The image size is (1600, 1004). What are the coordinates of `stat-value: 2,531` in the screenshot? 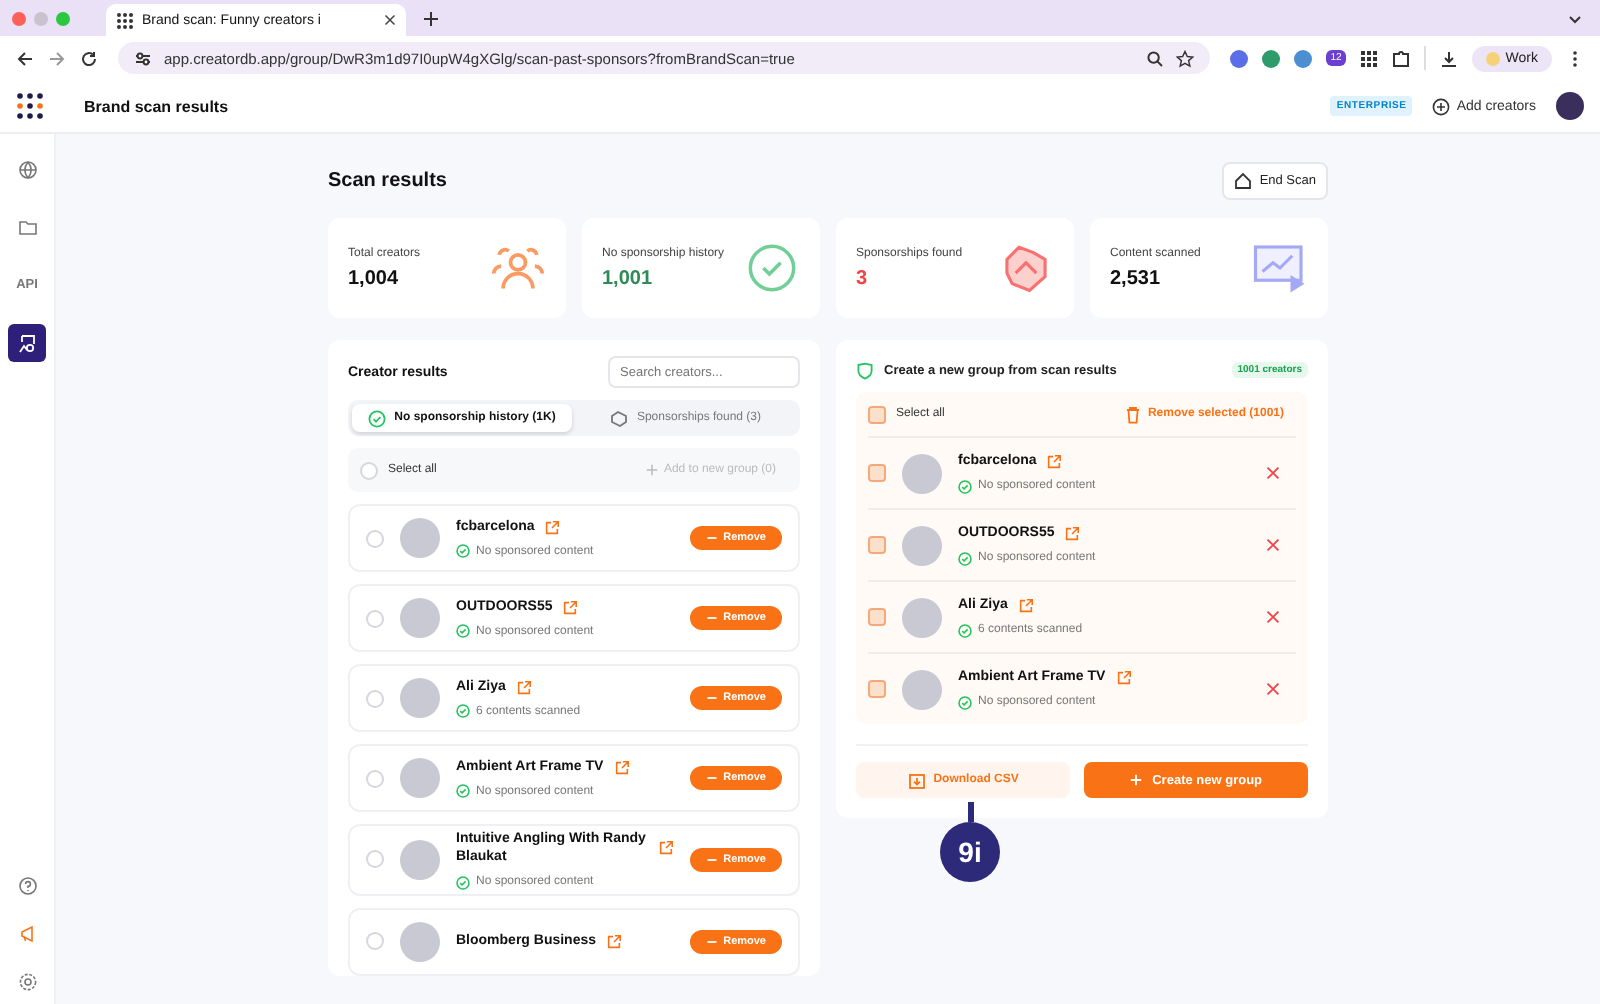 It's located at (1136, 278).